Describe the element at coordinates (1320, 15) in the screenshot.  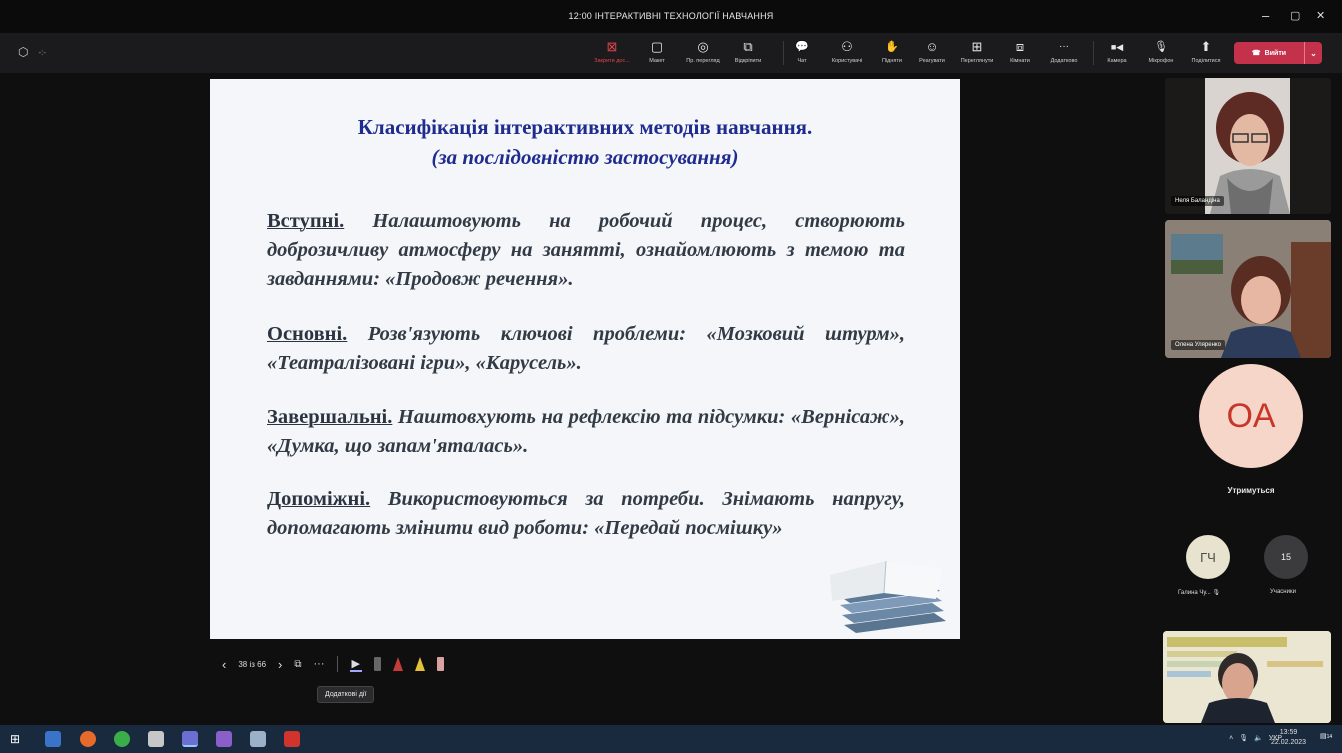
I see `close-icon: ✕` at that location.